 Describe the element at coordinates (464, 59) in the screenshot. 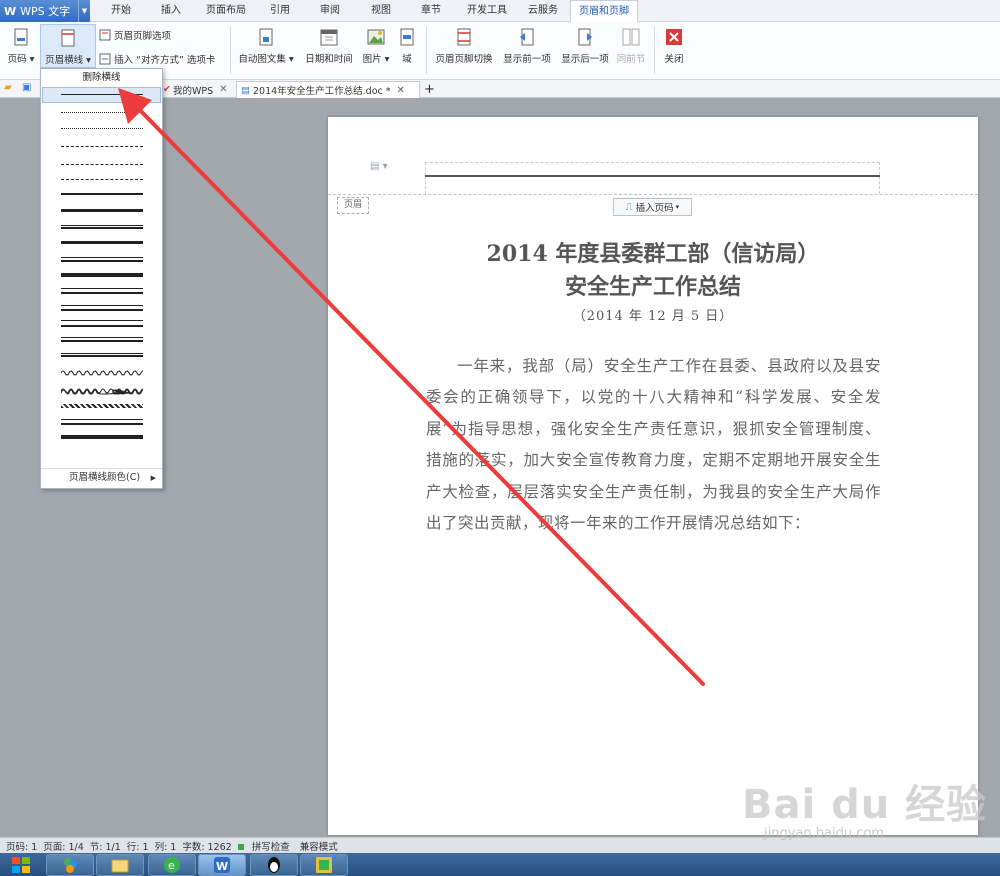

I see `switch-header-footer-label: 页眉页脚切换` at that location.